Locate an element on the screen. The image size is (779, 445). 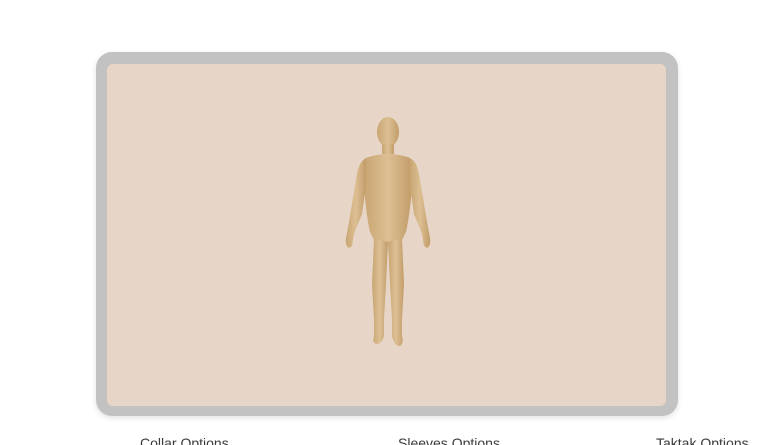
model-torso is located at coordinates (388, 198).